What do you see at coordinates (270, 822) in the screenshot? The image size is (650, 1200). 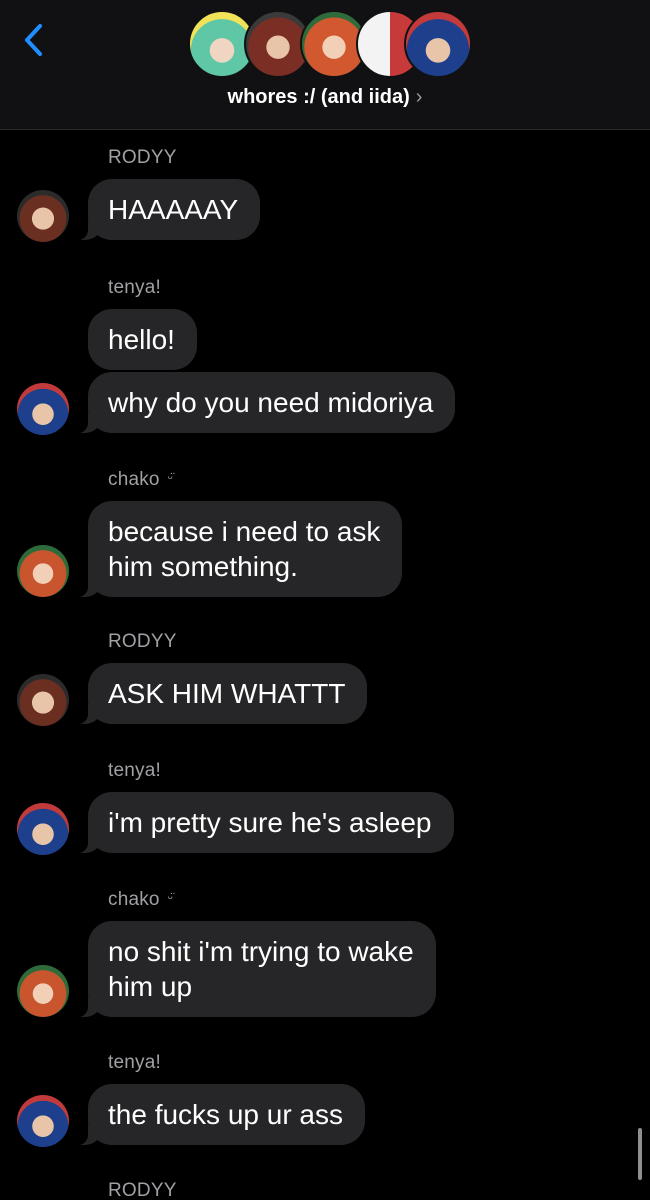 I see `message-text: i'm pretty sure he's asleep` at bounding box center [270, 822].